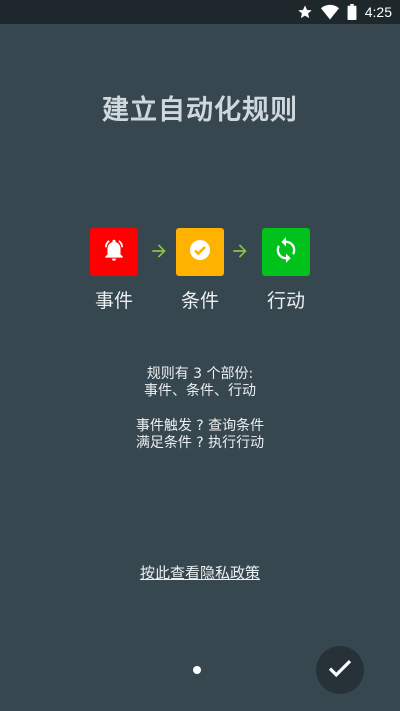 This screenshot has height=711, width=400. I want to click on step-label-condition: 条件, so click(199, 301).